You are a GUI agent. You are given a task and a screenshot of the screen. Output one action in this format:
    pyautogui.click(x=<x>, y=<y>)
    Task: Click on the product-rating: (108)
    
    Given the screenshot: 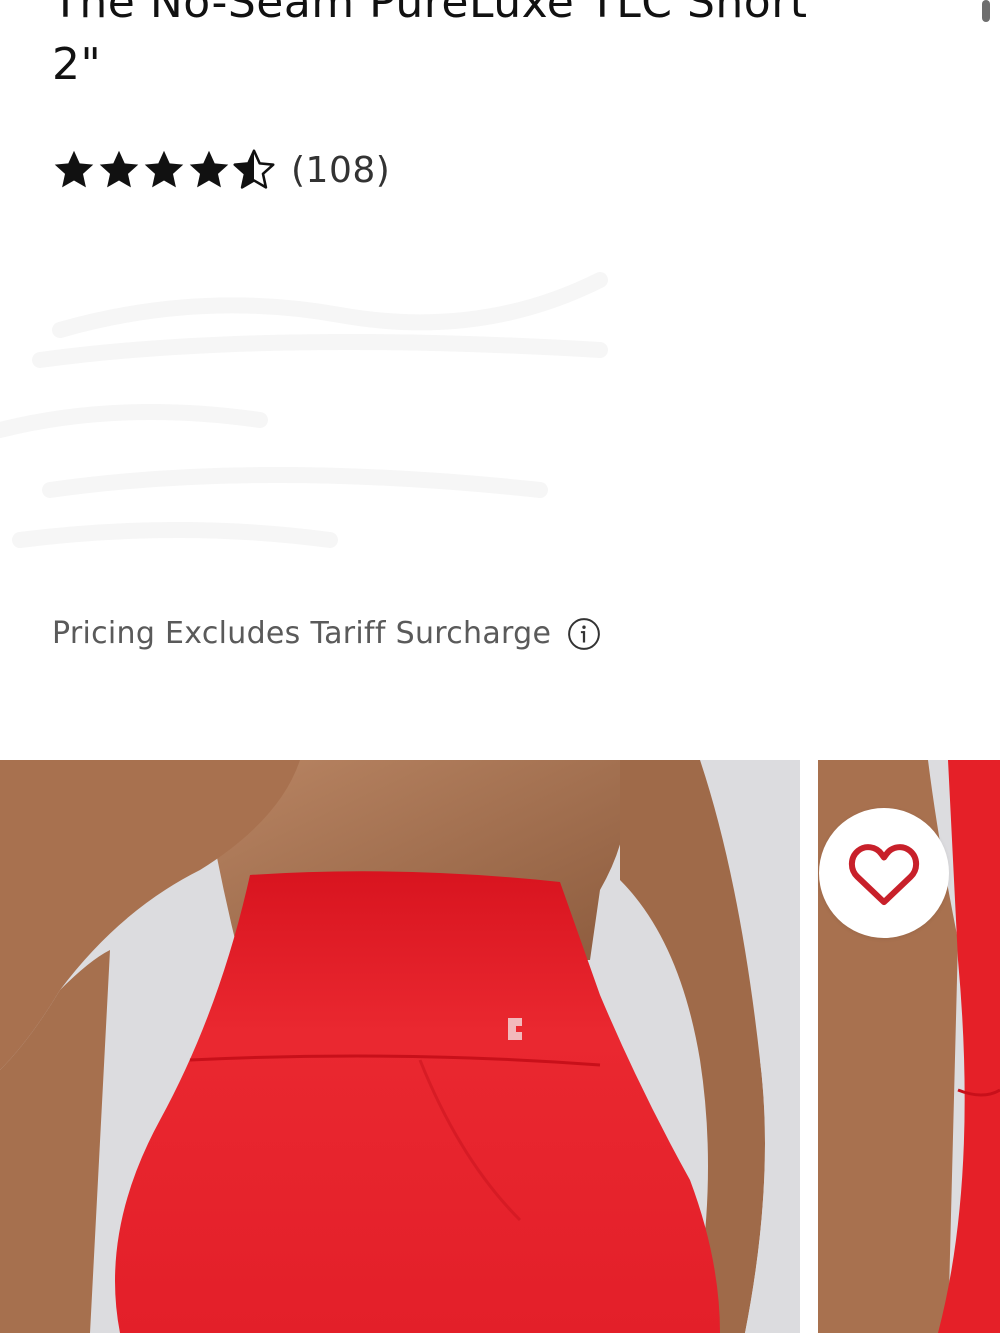 What is the action you would take?
    pyautogui.click(x=221, y=170)
    